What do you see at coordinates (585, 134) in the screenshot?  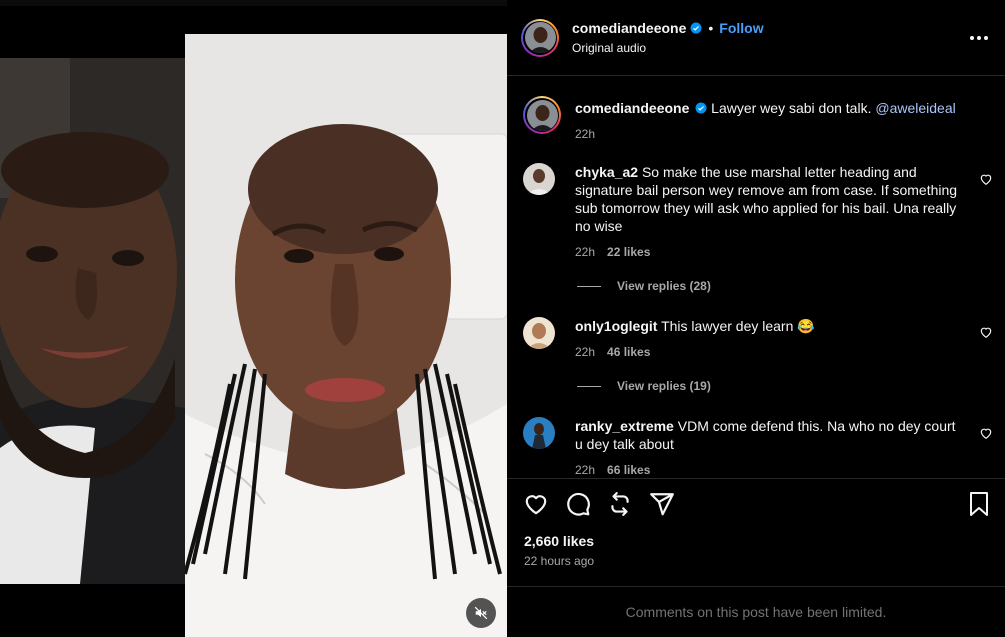 I see `caption-time: 22h` at bounding box center [585, 134].